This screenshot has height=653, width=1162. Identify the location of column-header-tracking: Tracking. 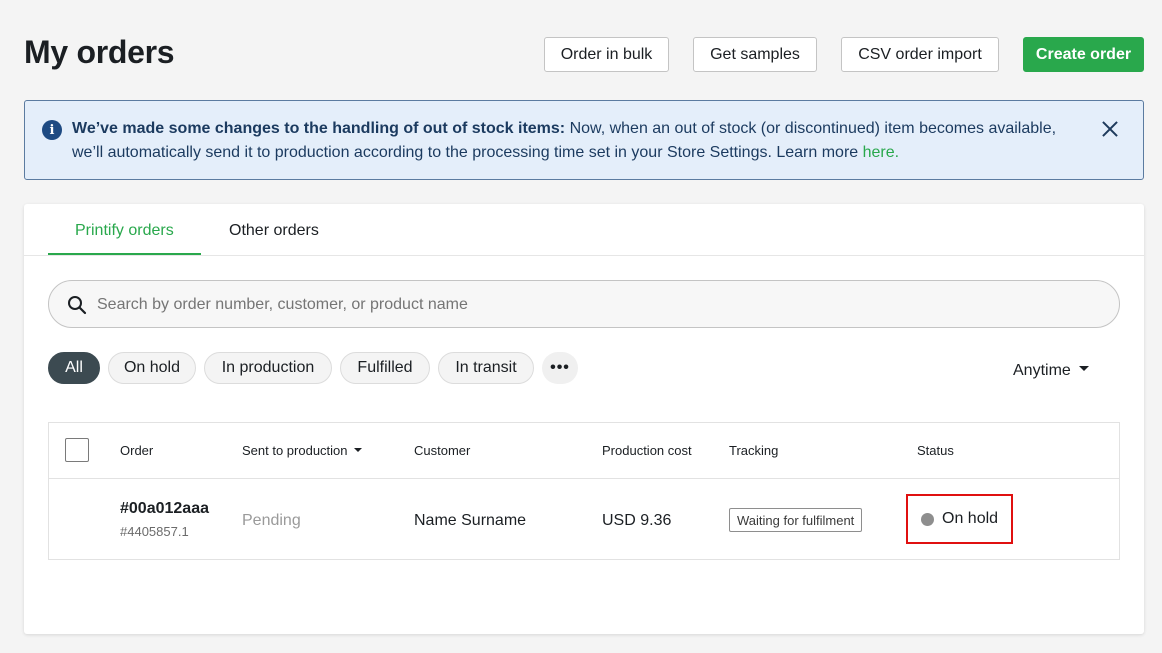
(754, 450).